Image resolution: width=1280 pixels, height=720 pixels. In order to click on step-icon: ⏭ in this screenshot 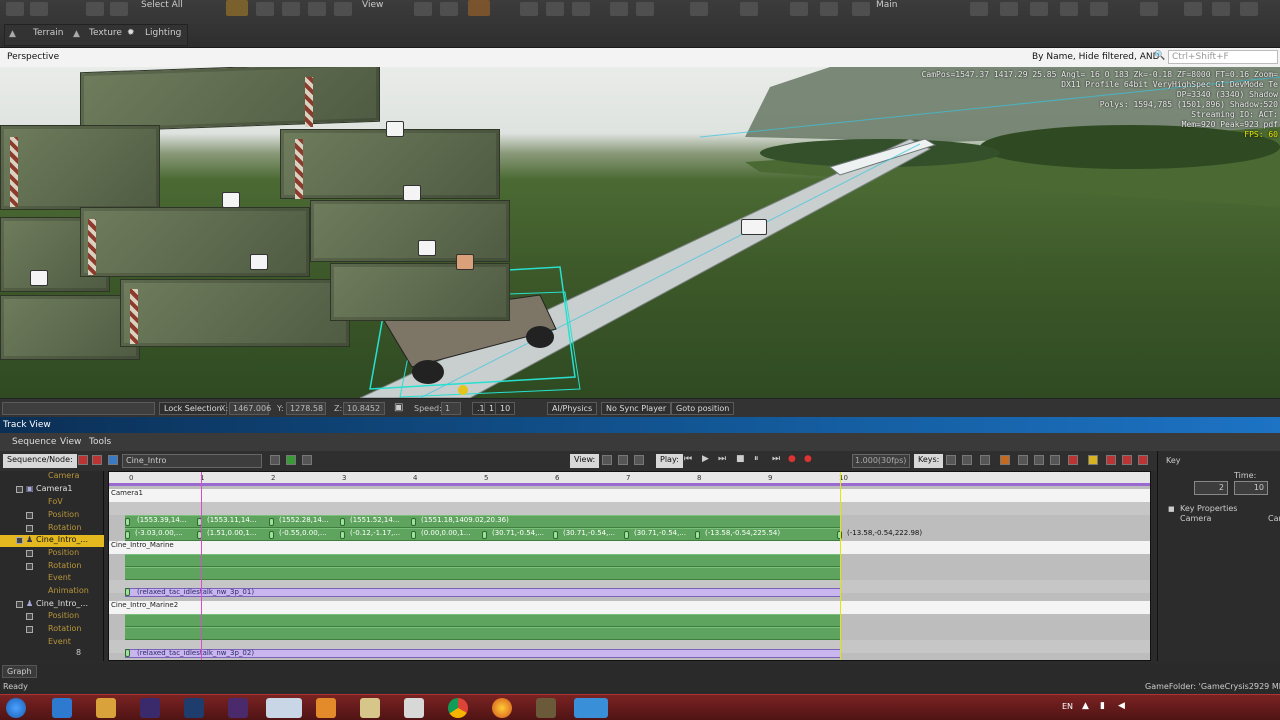, I will do `click(722, 459)`.